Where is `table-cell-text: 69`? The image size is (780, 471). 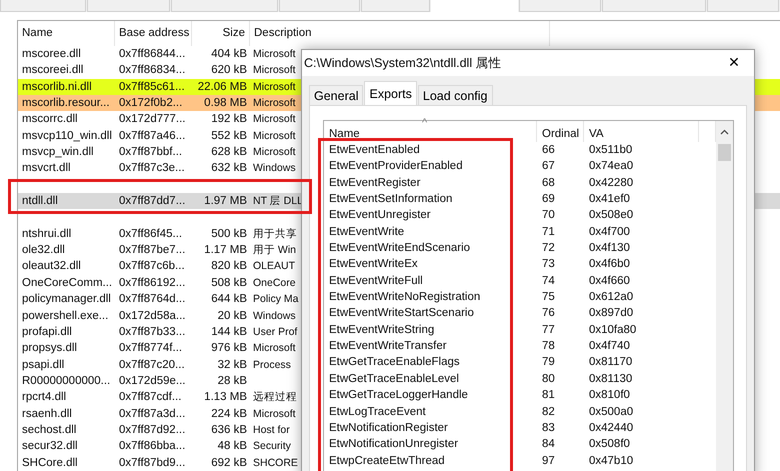
table-cell-text: 69 is located at coordinates (548, 200).